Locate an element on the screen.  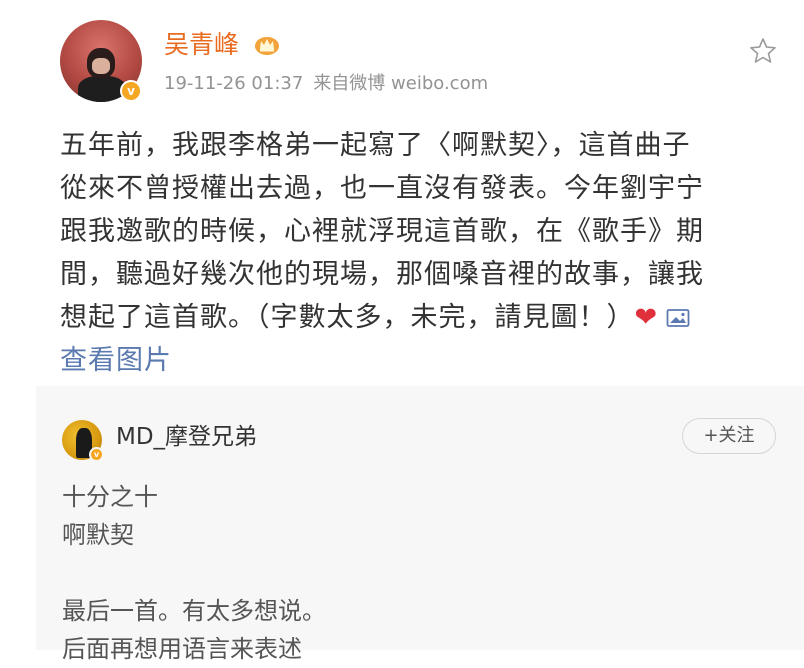
repost-author-name: MD_摩登兄弟 is located at coordinates (186, 437).